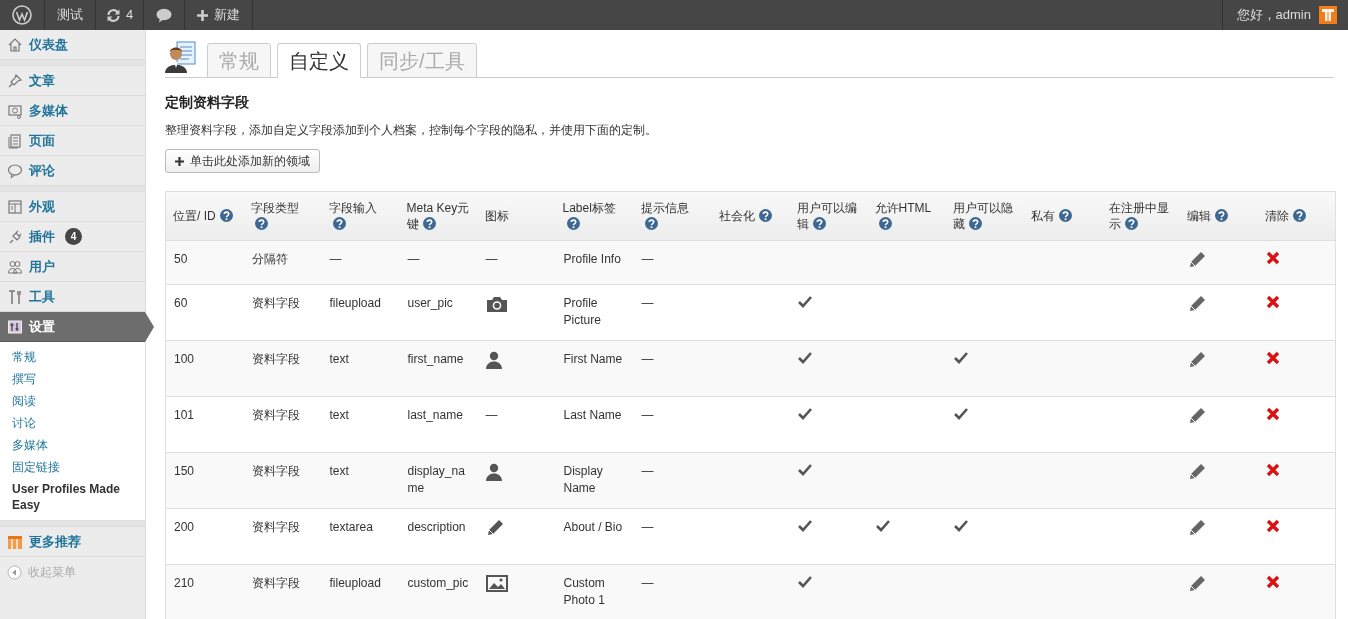  Describe the element at coordinates (516, 216) in the screenshot. I see `column-header: 图标` at that location.